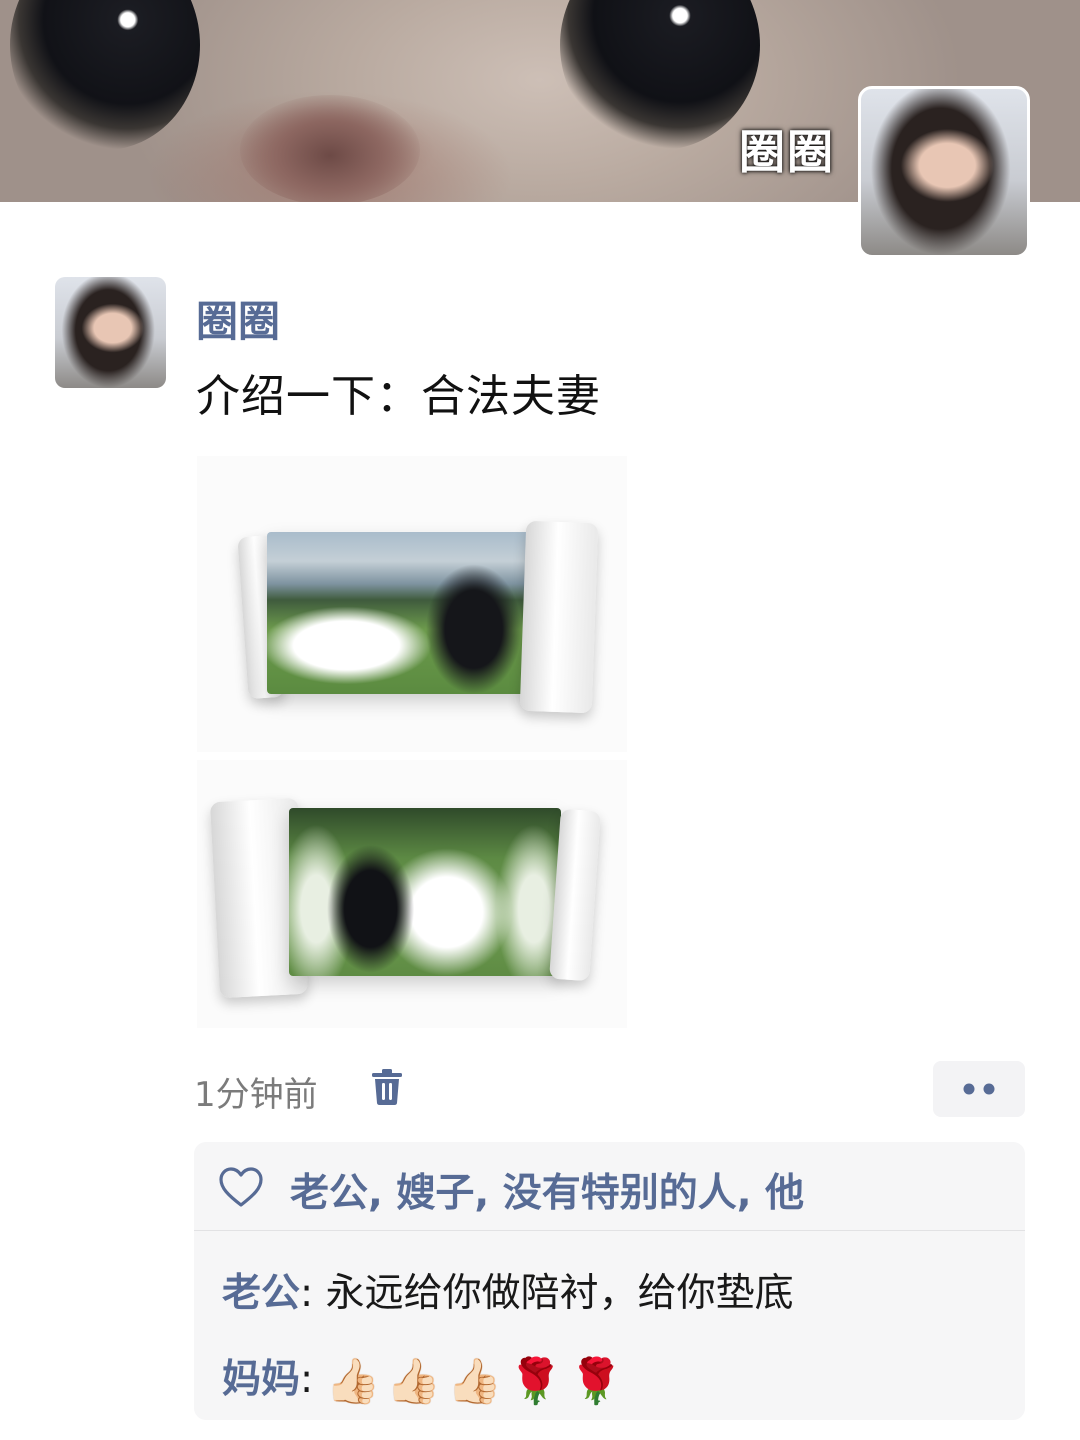 Image resolution: width=1080 pixels, height=1440 pixels. I want to click on comment-author: 老公, so click(261, 1293).